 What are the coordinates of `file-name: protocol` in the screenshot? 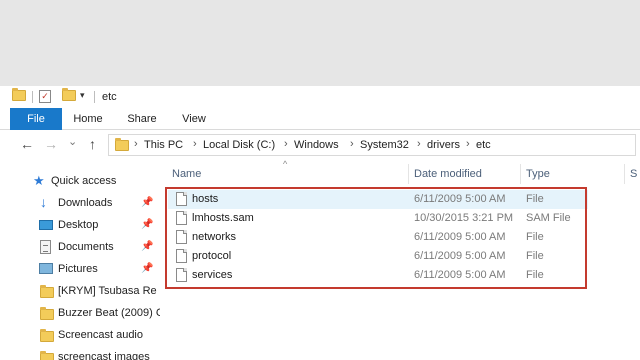 It's located at (212, 256).